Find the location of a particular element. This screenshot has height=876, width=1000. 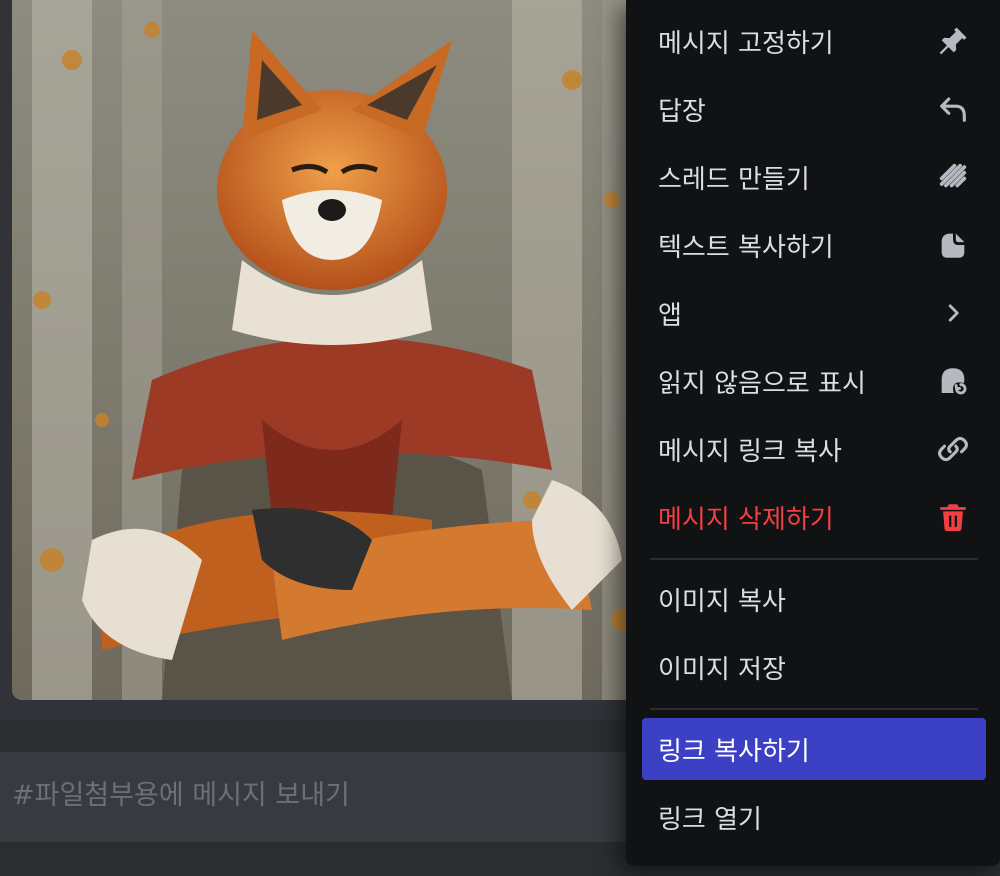

menu-item-label: 이미지 복사 is located at coordinates (722, 601).